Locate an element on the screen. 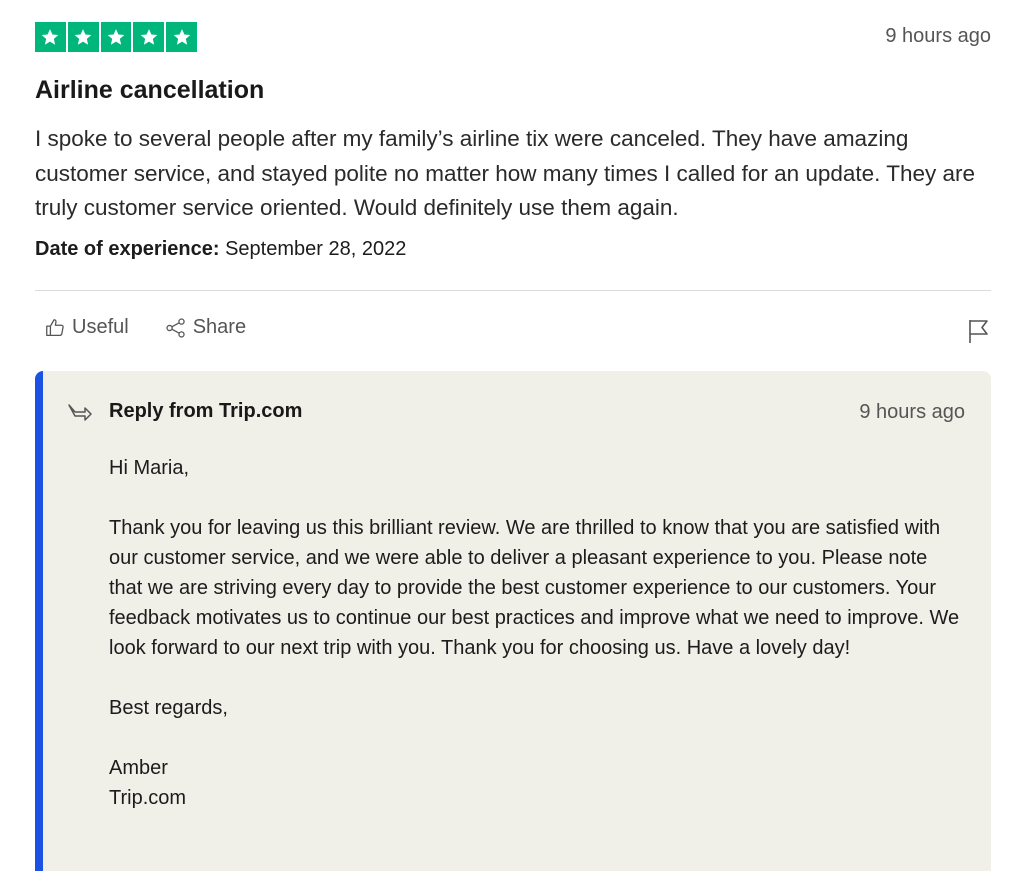  review-date: 9 hours ago is located at coordinates (938, 36).